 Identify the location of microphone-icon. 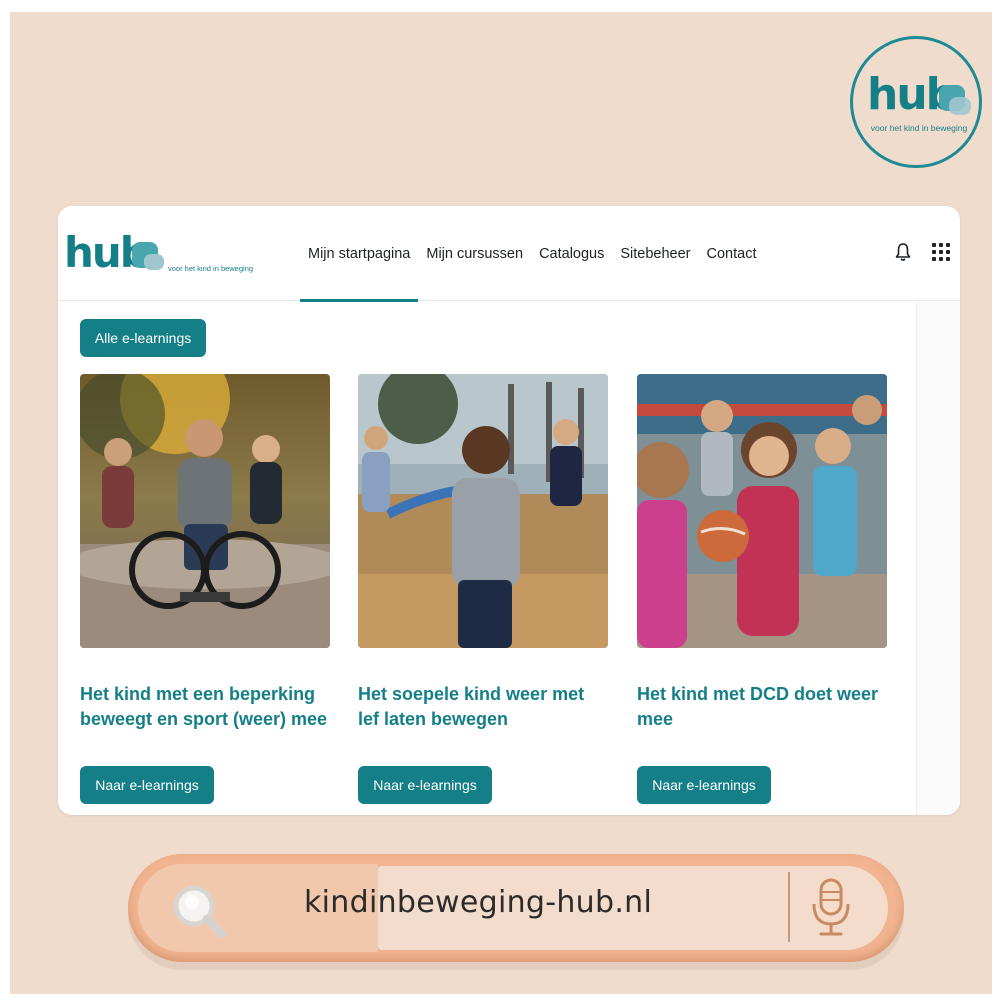
(831, 908).